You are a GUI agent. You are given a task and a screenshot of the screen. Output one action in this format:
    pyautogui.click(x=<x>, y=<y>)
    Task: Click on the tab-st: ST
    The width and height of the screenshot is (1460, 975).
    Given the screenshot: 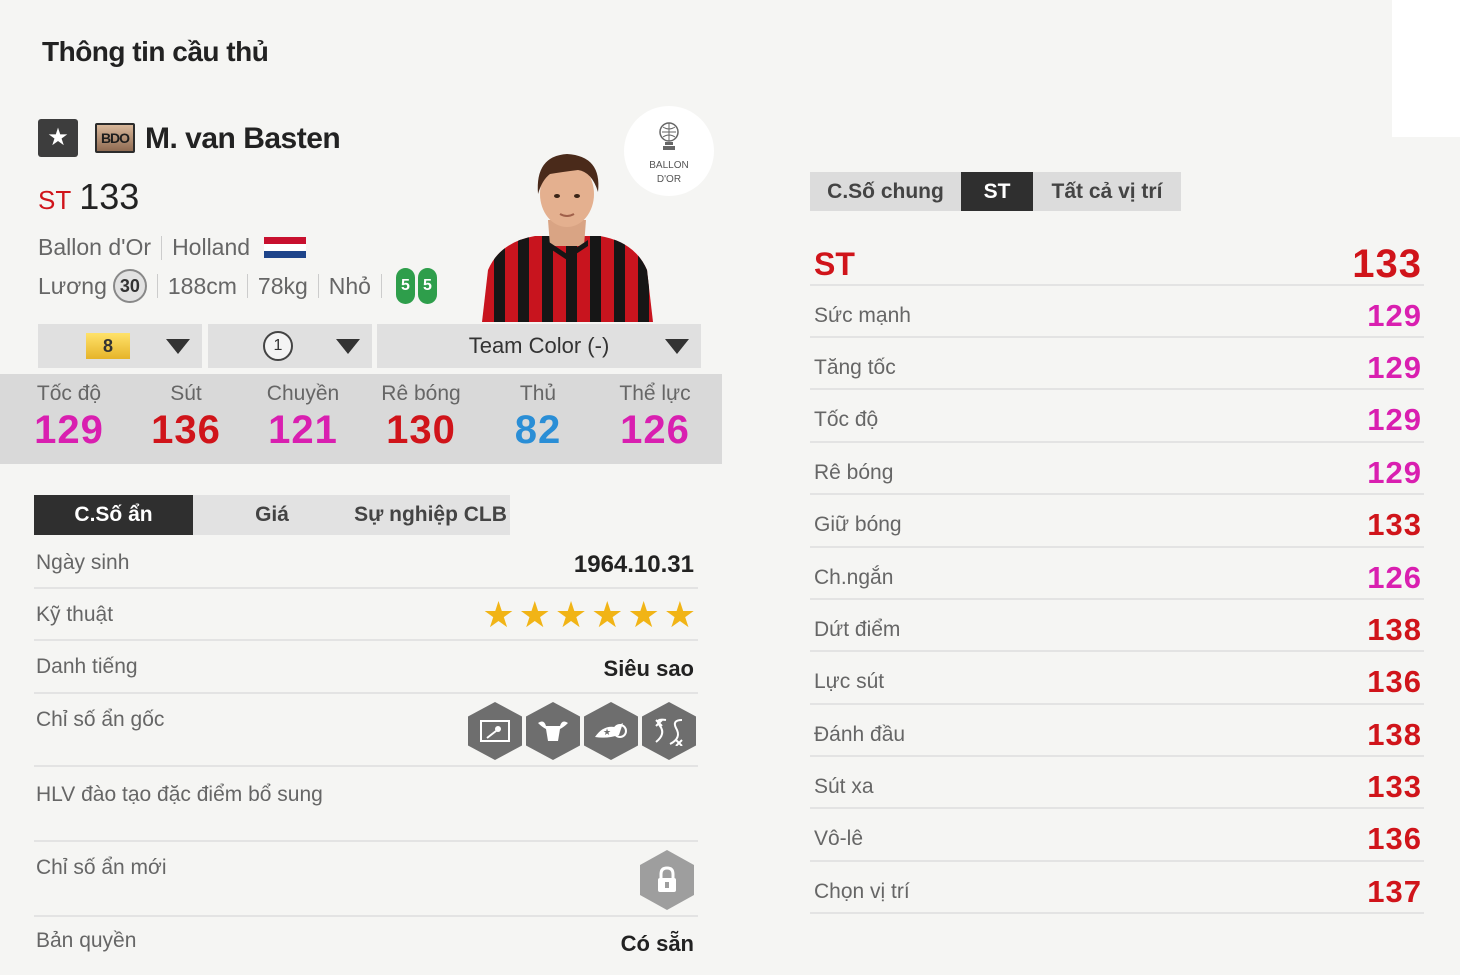 What is the action you would take?
    pyautogui.click(x=997, y=191)
    